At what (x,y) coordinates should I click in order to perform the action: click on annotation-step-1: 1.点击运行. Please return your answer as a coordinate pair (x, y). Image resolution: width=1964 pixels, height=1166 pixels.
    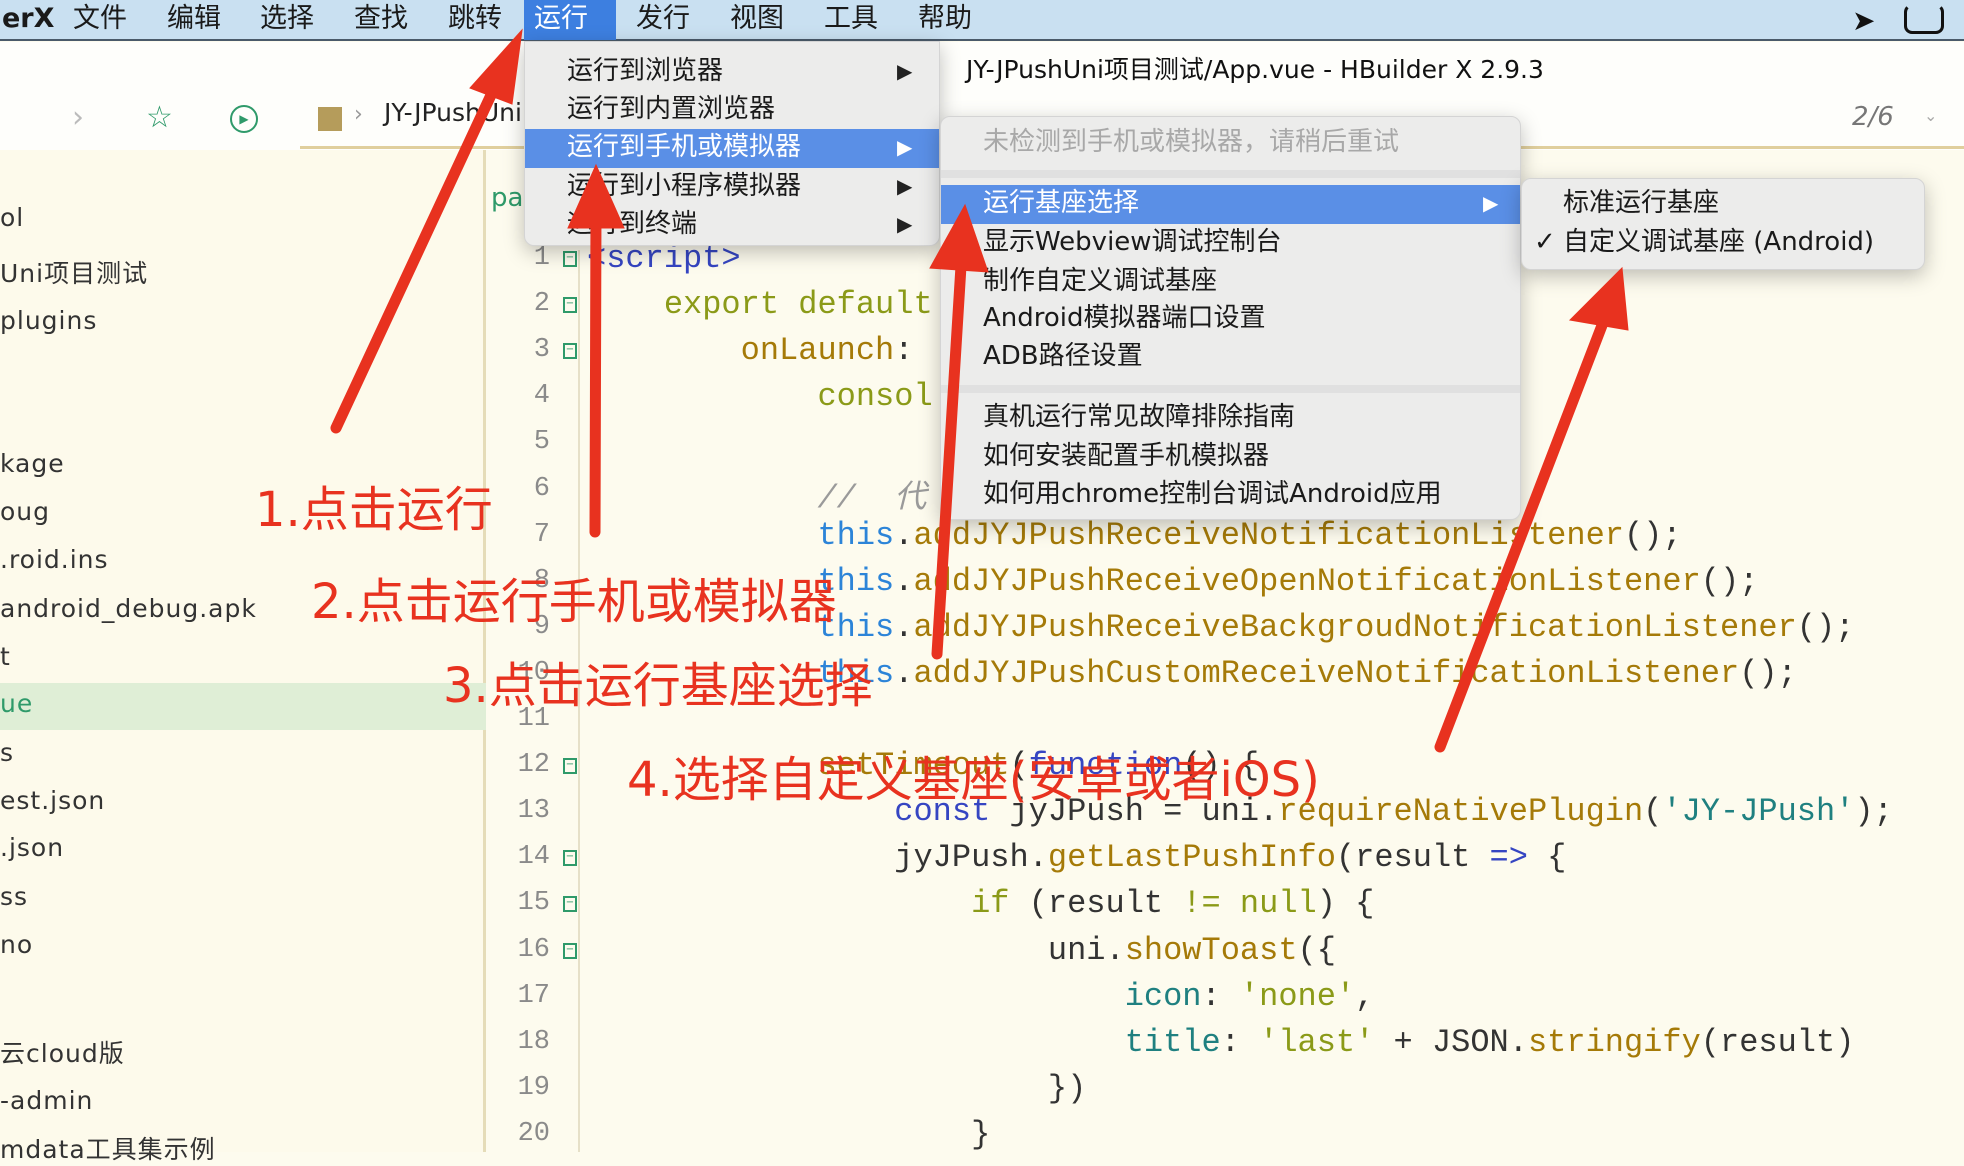
    Looking at the image, I should click on (374, 510).